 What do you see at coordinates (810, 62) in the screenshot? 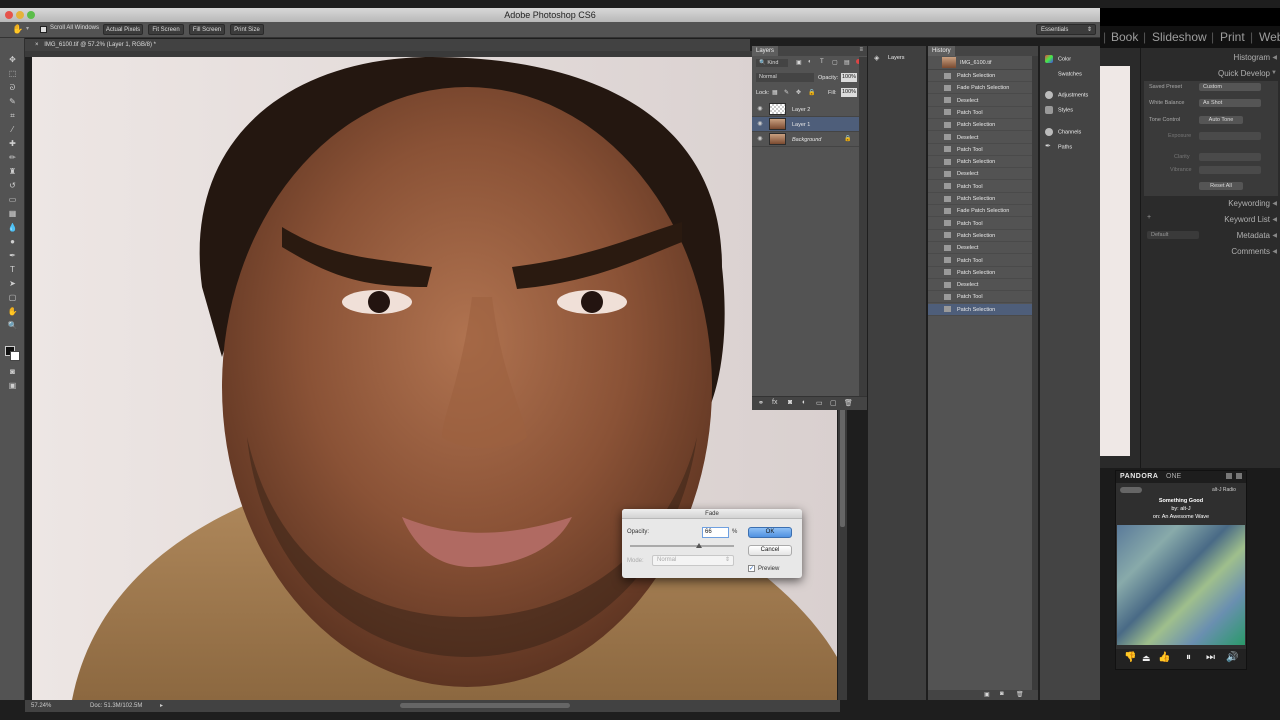
I see `filter-adjustment-icon: ◐` at bounding box center [810, 62].